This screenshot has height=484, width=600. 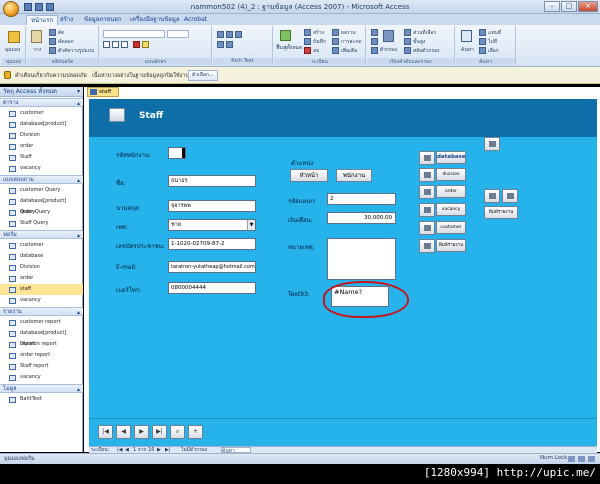 I want to click on layout-view-icon, so click(x=581, y=459).